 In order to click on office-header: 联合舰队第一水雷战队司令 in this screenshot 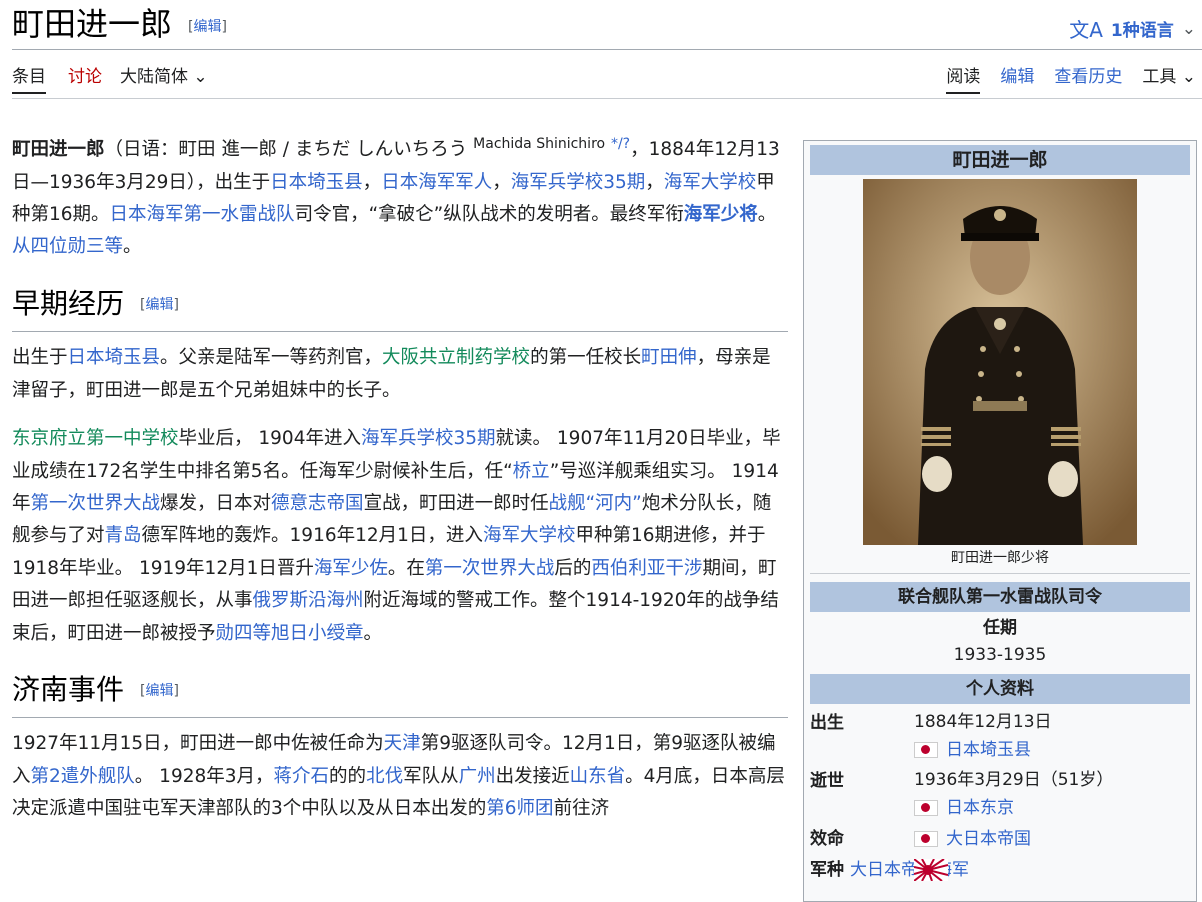, I will do `click(1000, 597)`.